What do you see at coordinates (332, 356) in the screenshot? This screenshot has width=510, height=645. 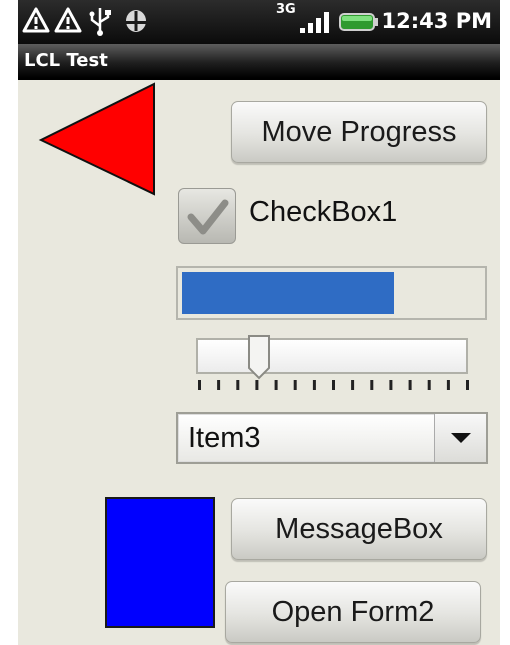 I see `slider-track` at bounding box center [332, 356].